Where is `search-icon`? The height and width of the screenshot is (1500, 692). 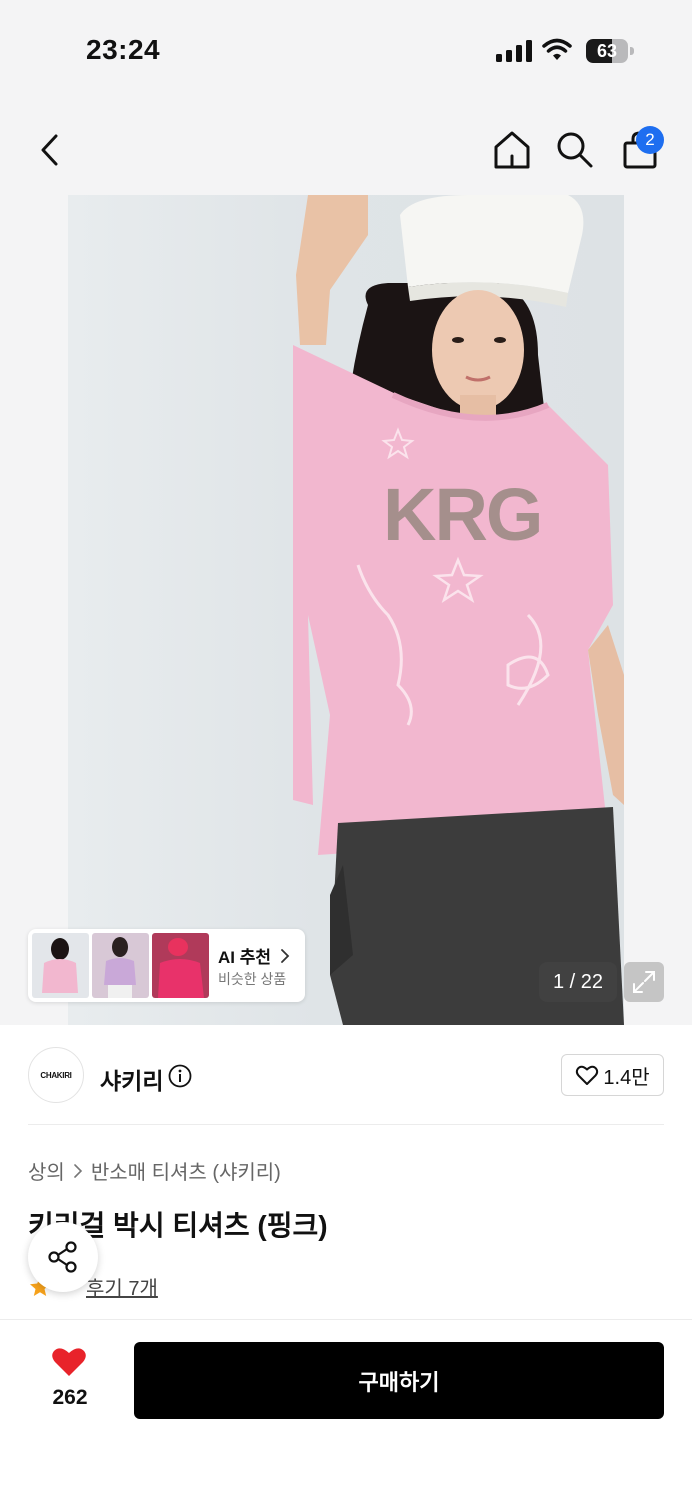 search-icon is located at coordinates (575, 150).